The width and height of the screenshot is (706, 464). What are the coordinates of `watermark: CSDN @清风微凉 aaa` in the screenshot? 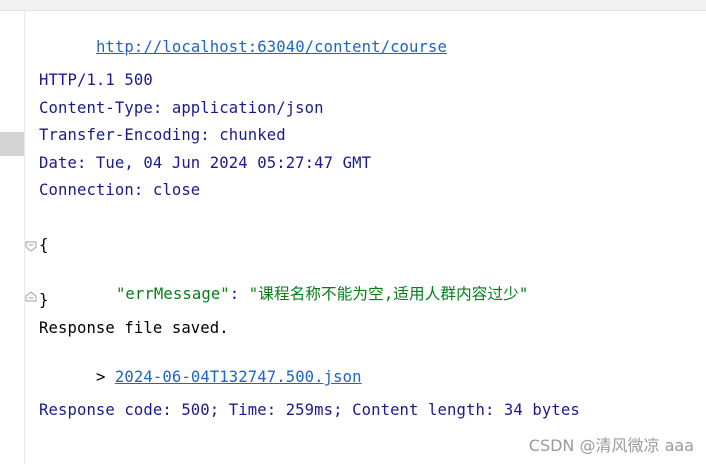 It's located at (611, 445).